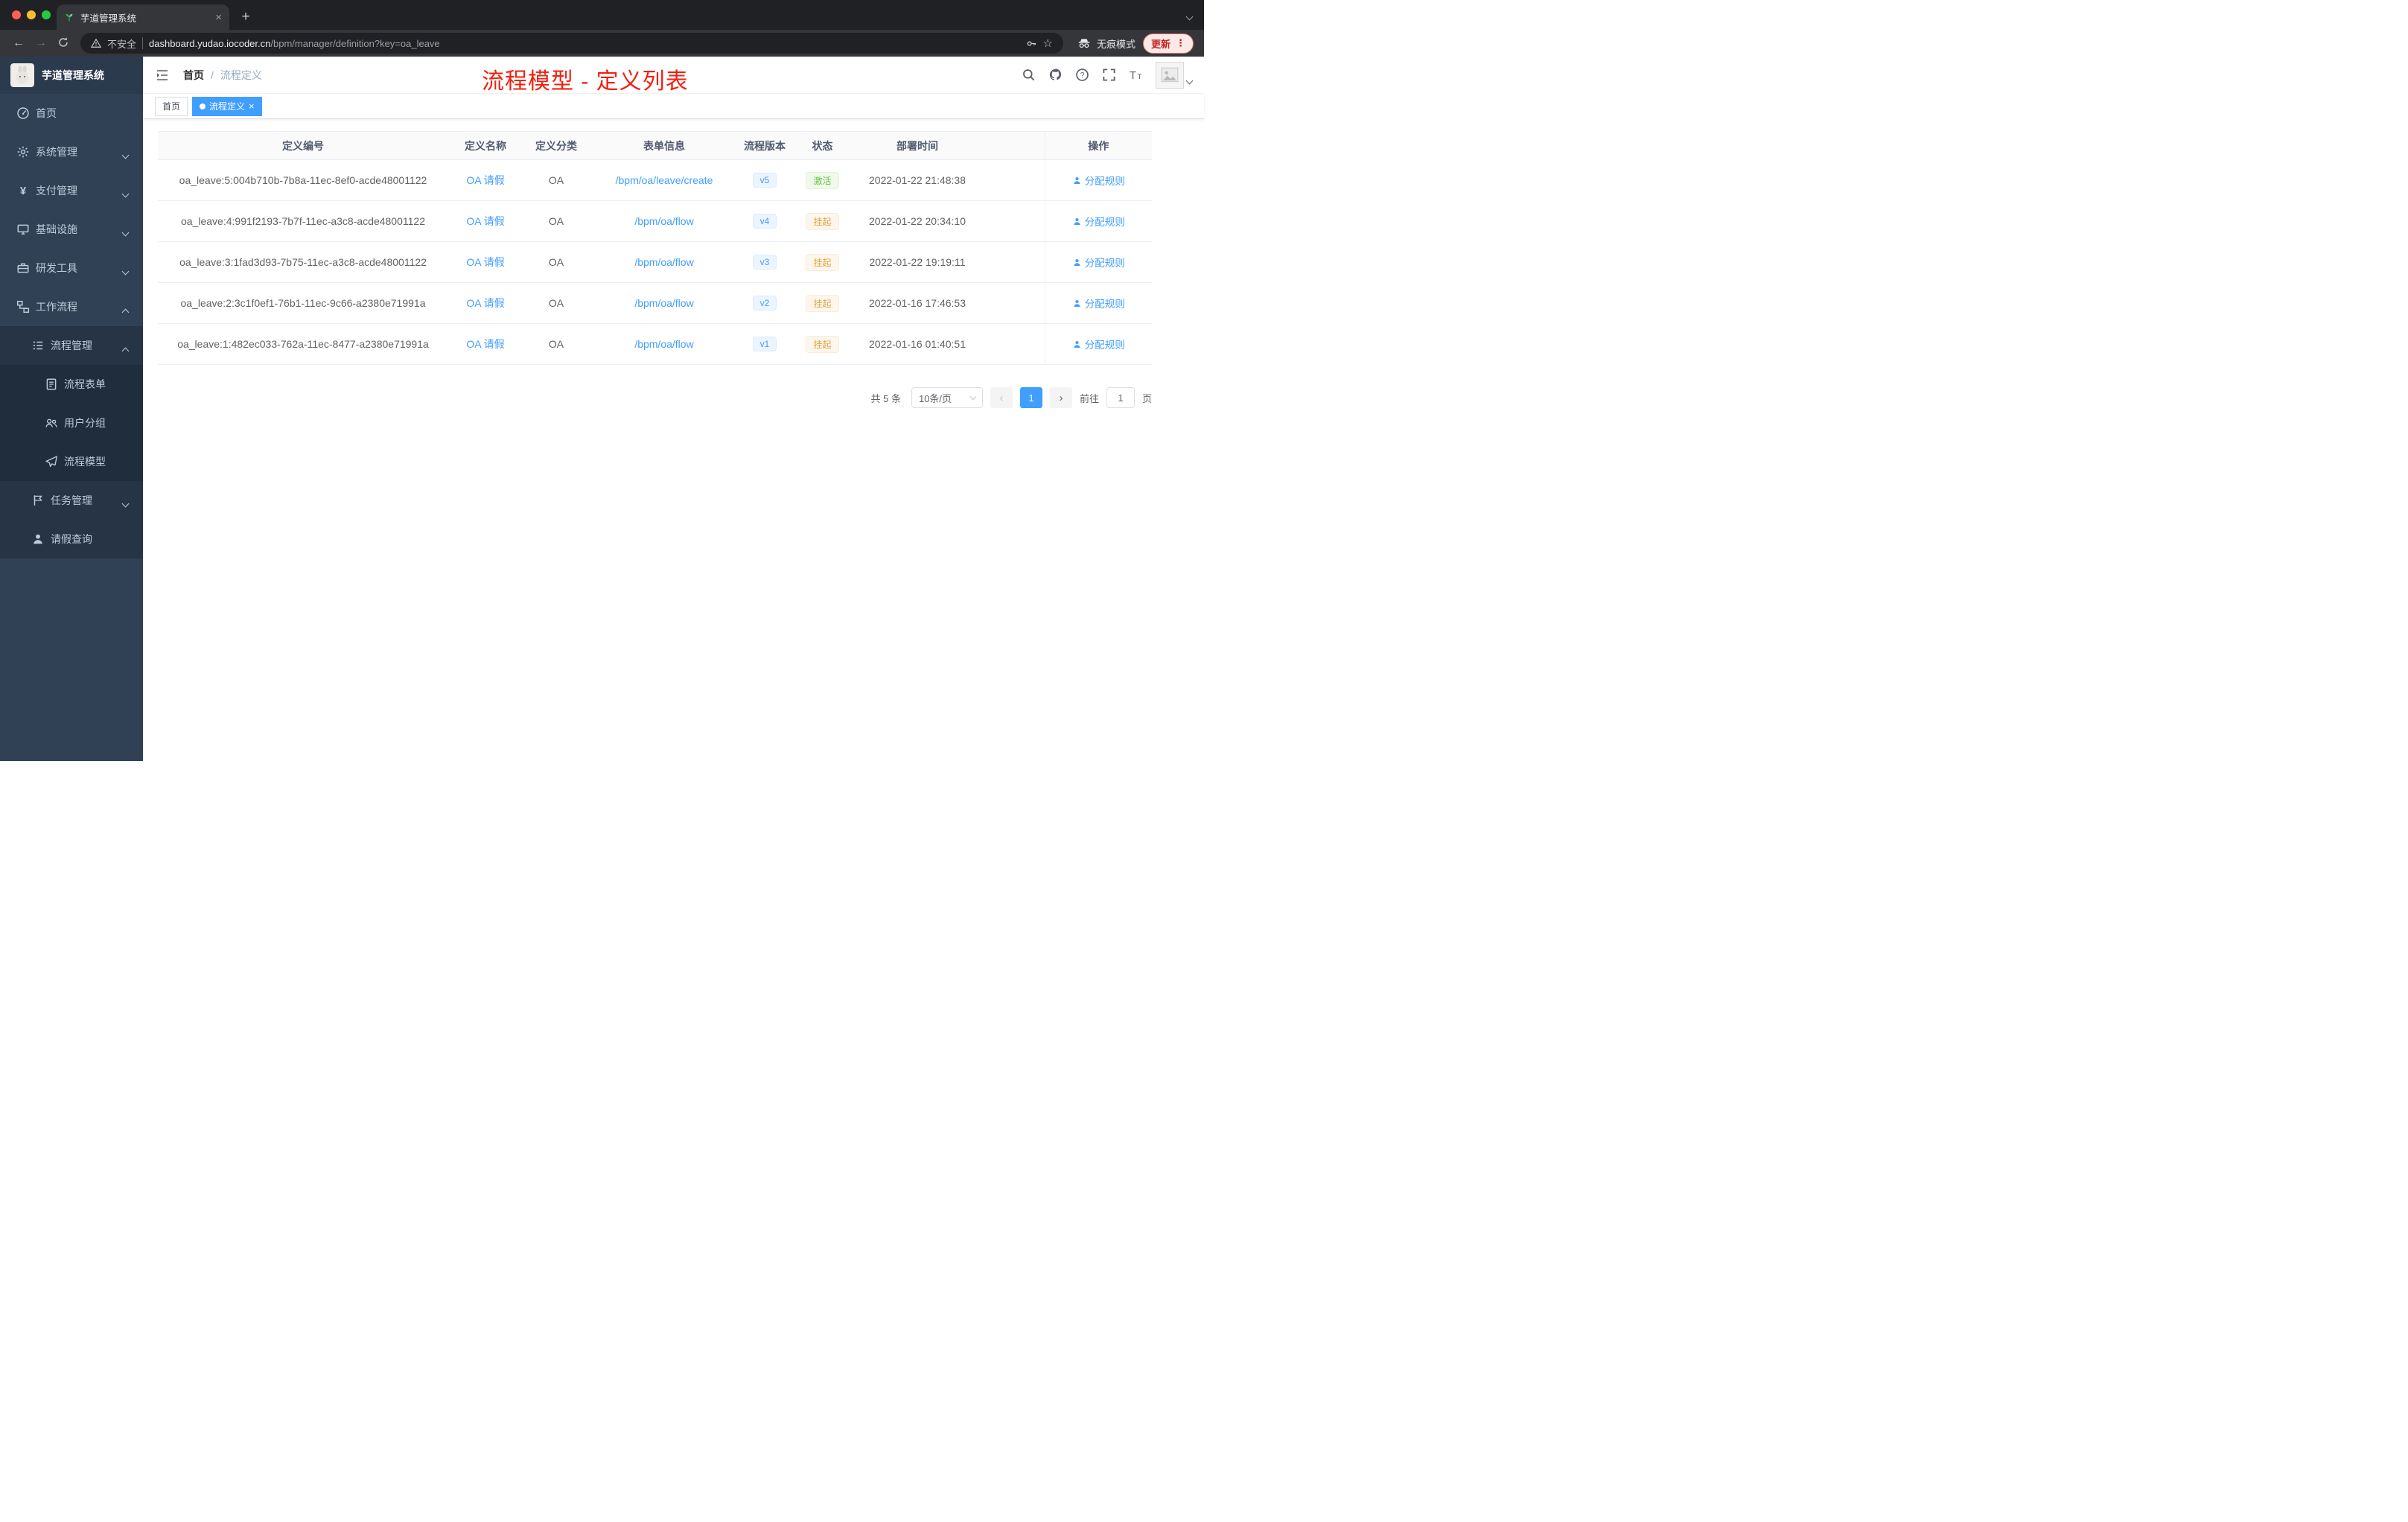 This screenshot has height=1522, width=2408. Describe the element at coordinates (162, 75) in the screenshot. I see `hamburger-icon` at that location.